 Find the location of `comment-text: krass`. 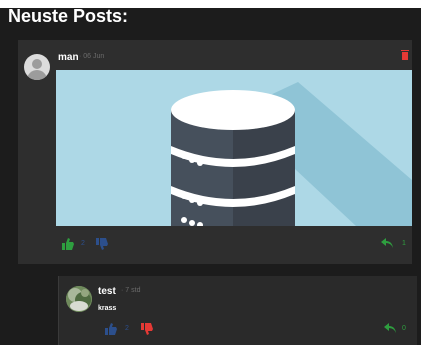

comment-text: krass is located at coordinates (107, 308).